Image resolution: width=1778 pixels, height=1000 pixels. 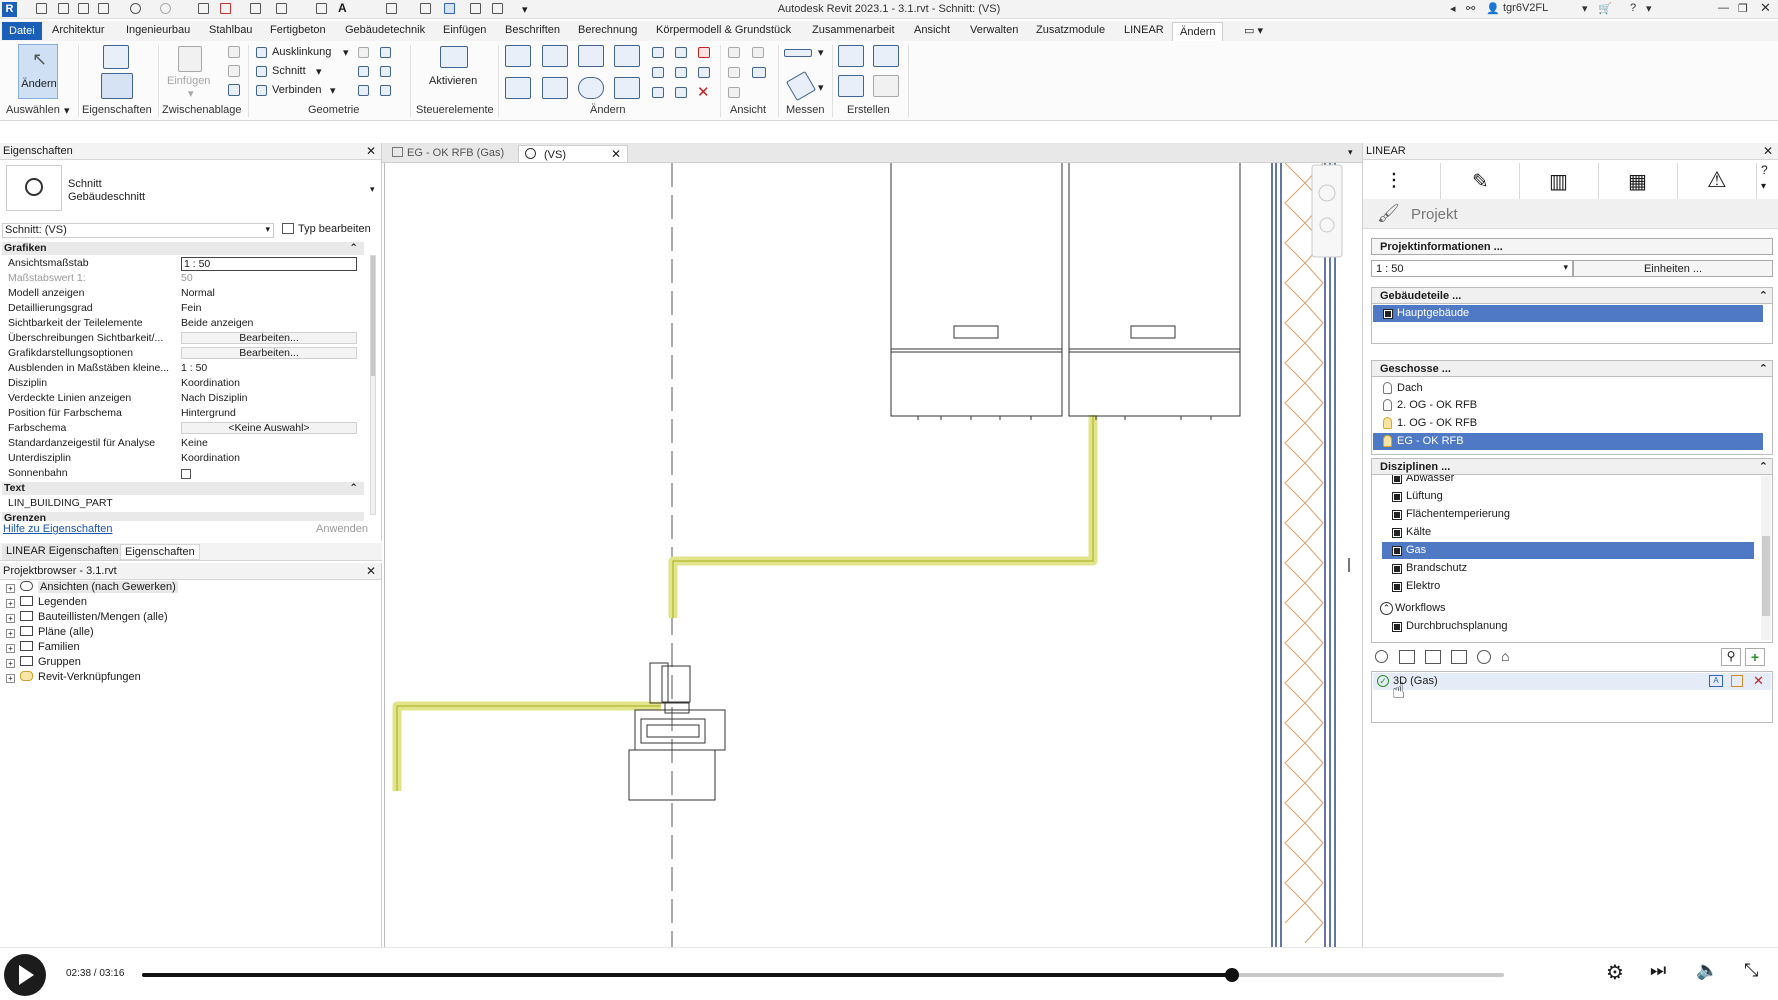 I want to click on list-item-kaelte: Kälte, so click(x=1568, y=532).